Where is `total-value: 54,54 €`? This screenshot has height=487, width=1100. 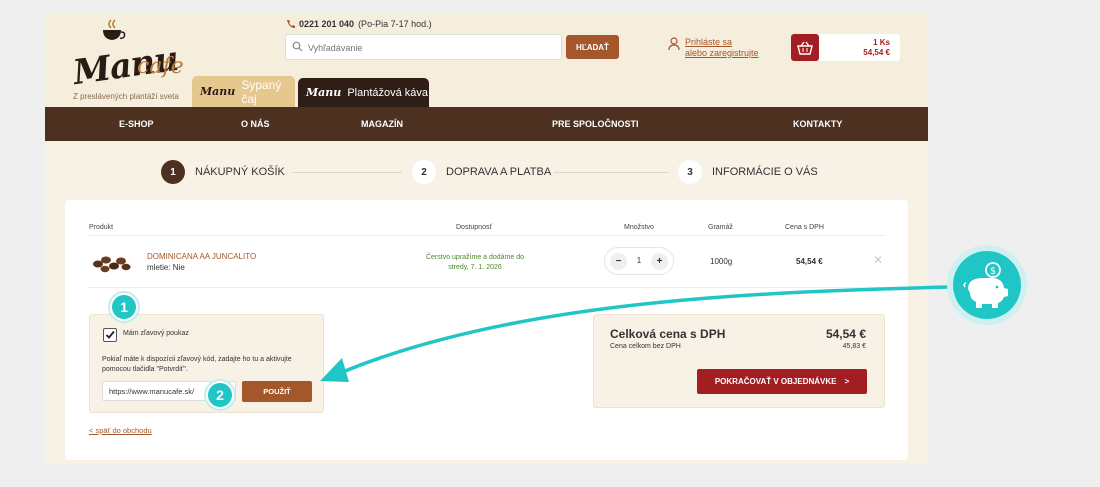 total-value: 54,54 € is located at coordinates (845, 334).